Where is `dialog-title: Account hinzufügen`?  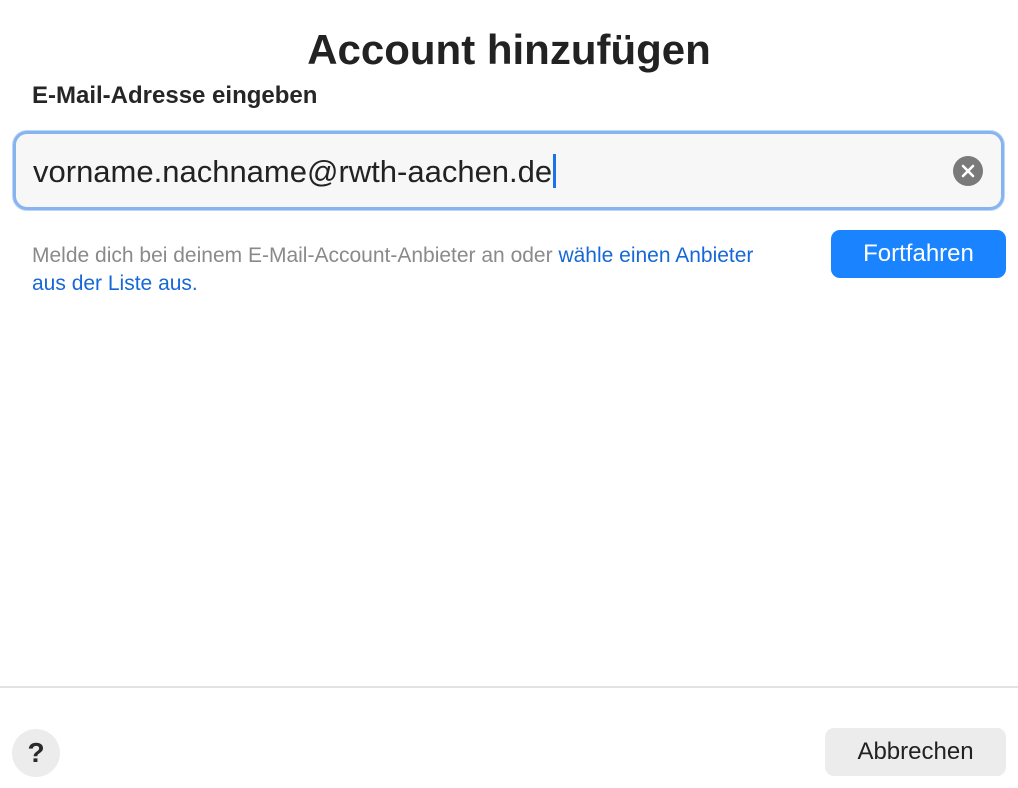
dialog-title: Account hinzufügen is located at coordinates (509, 49).